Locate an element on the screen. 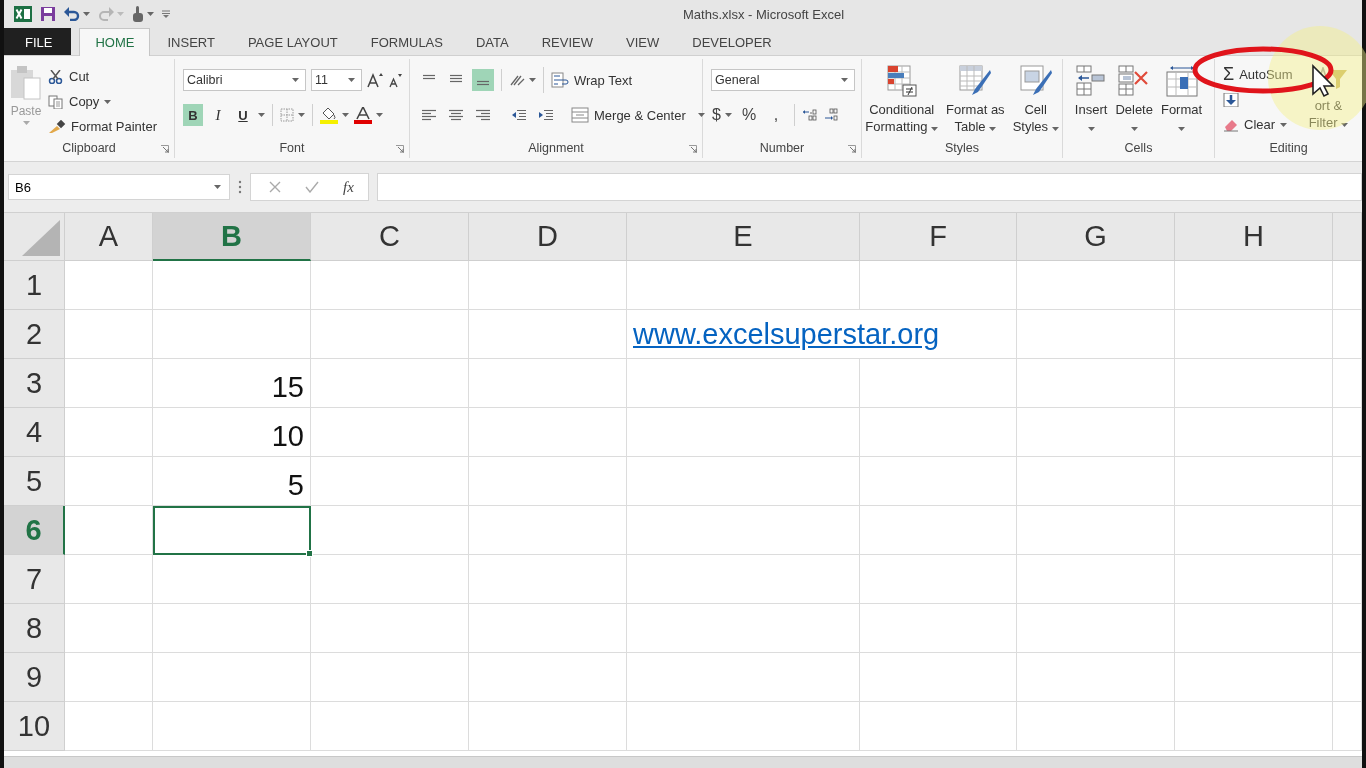  grow-font-icon is located at coordinates (375, 80).